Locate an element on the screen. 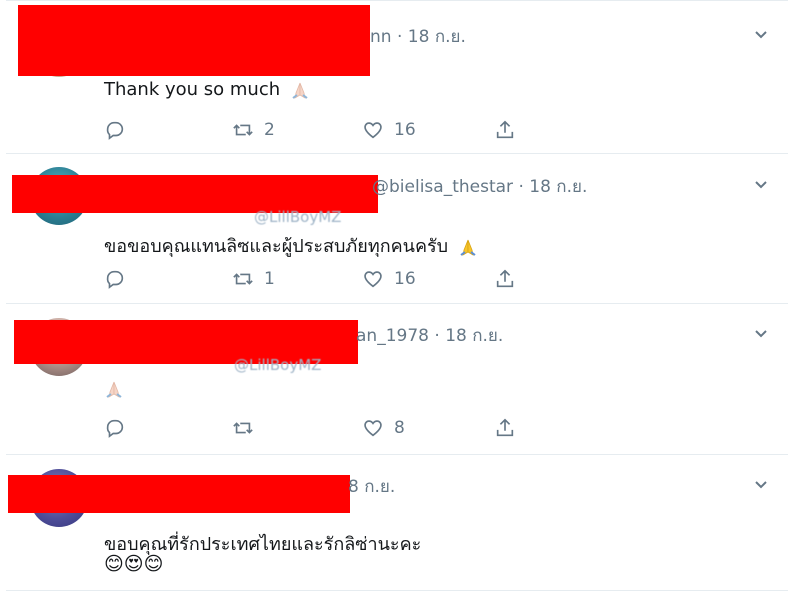 The width and height of the screenshot is (800, 591). emoji-line: 😊😍😊 is located at coordinates (134, 564).